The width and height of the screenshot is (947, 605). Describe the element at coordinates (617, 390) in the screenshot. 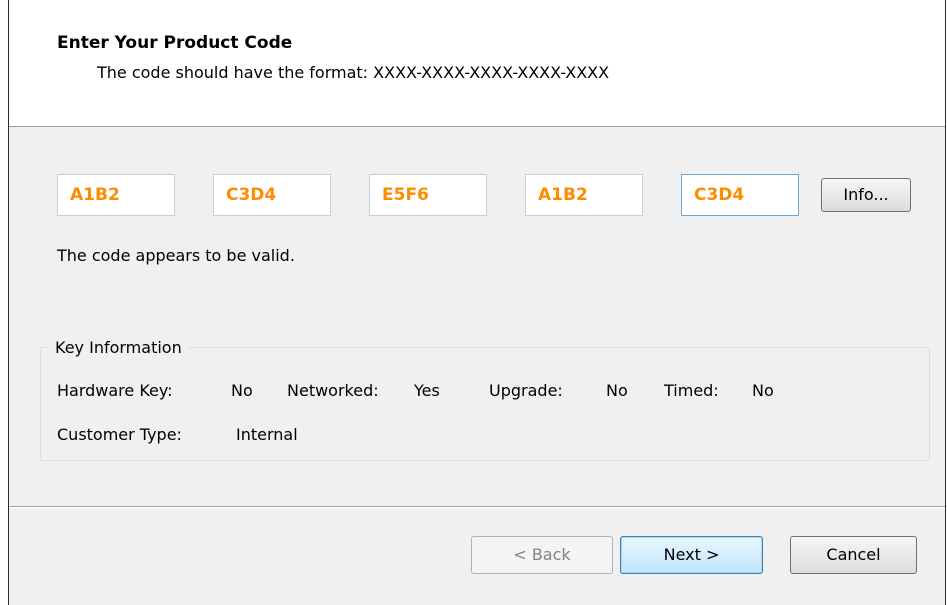

I see `upgrade-value: No` at that location.